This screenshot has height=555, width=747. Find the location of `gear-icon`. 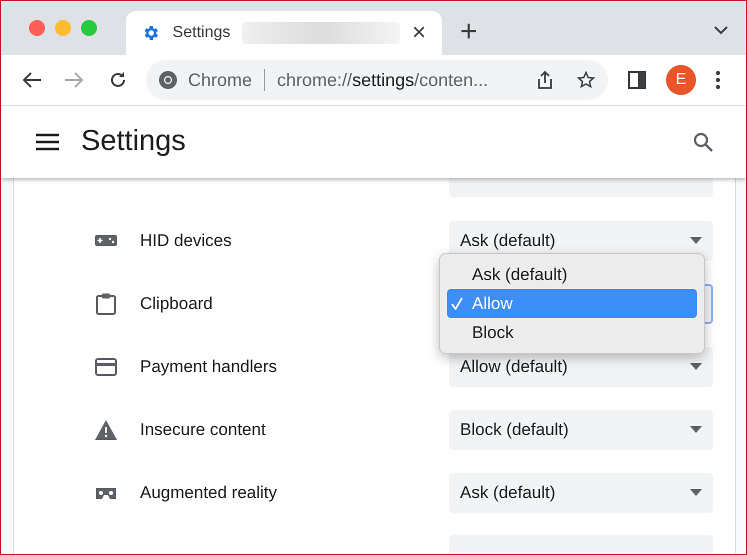

gear-icon is located at coordinates (151, 33).